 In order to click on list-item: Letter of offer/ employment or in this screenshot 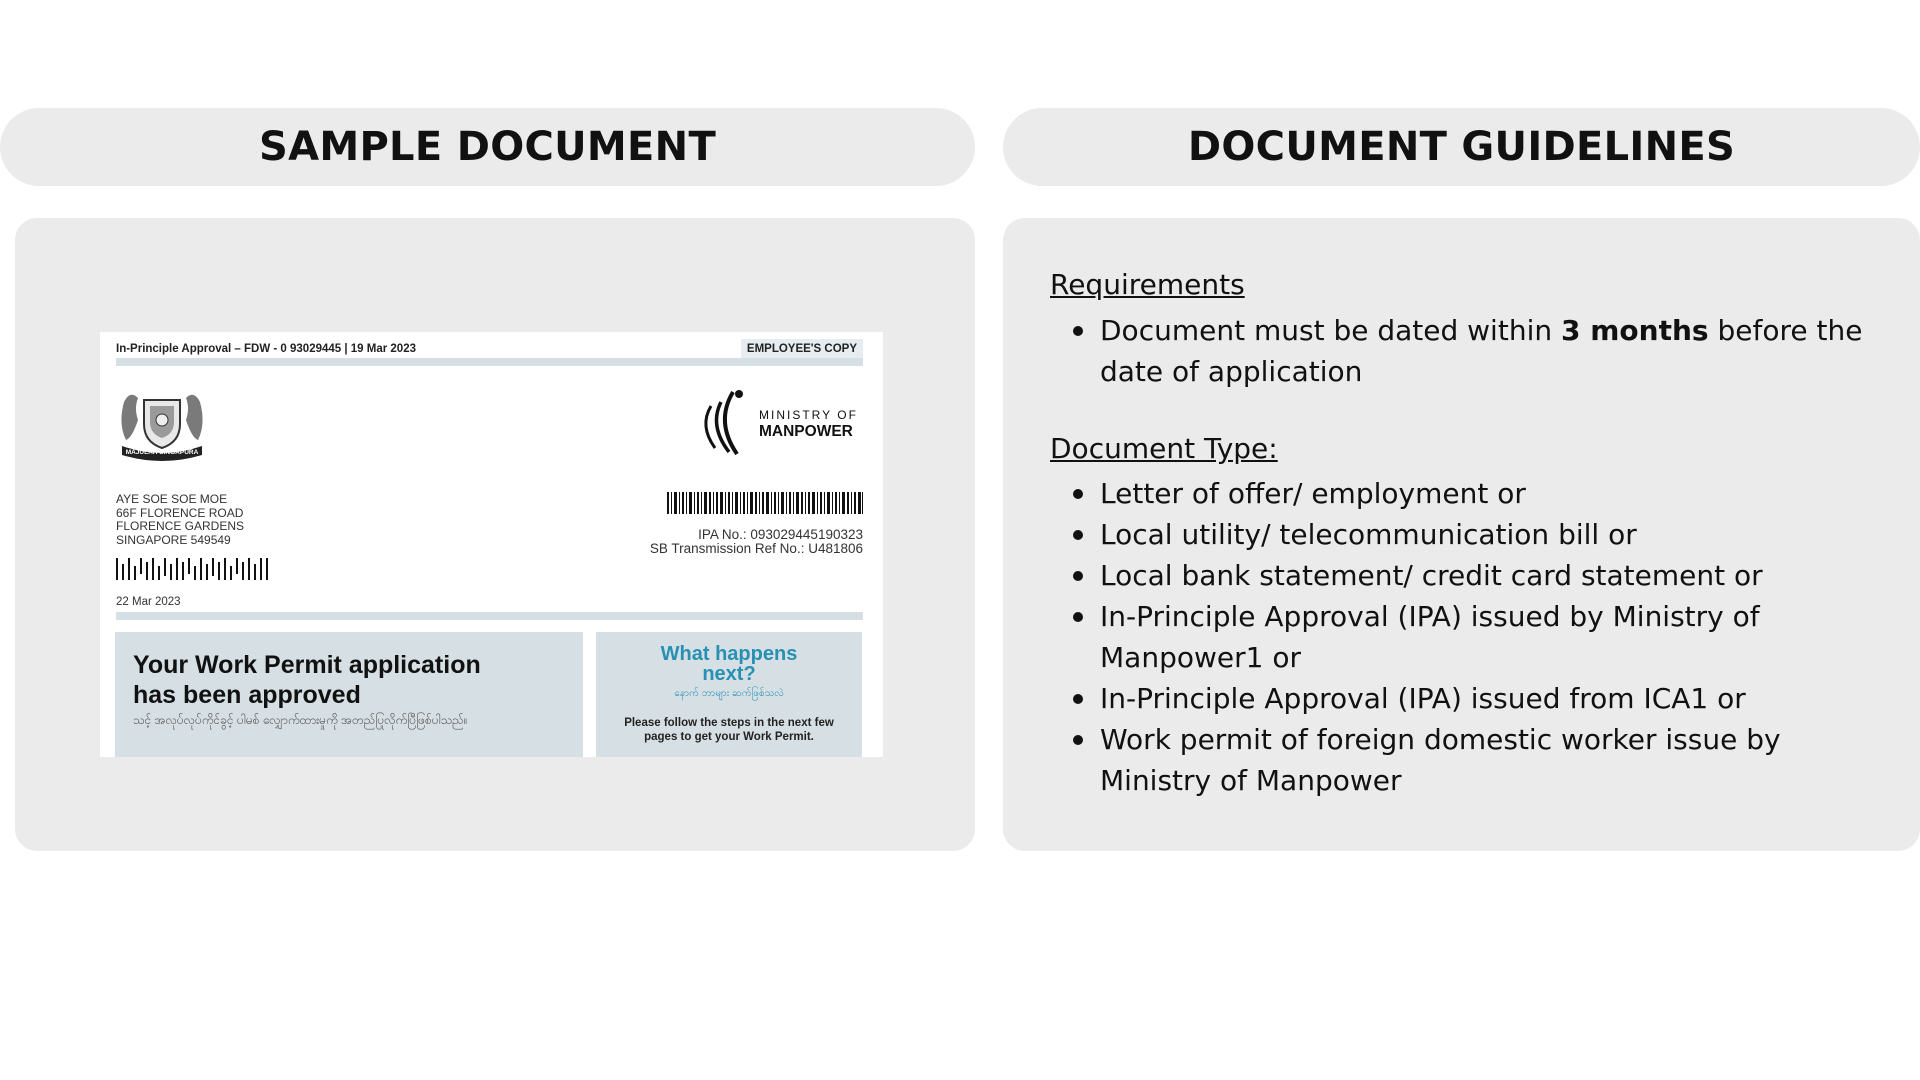, I will do `click(1486, 493)`.